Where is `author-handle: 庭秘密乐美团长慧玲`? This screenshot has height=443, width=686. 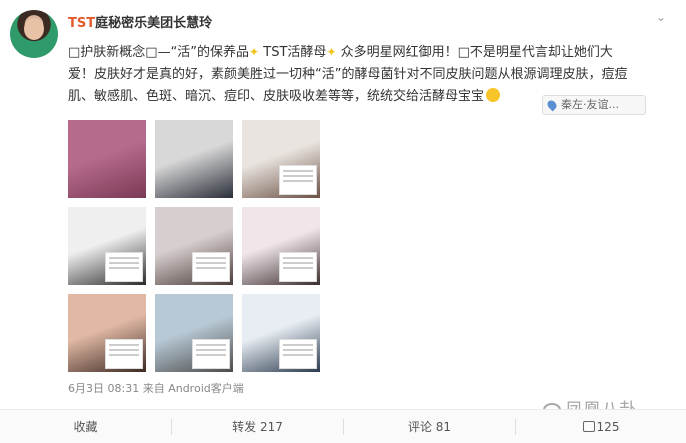 author-handle: 庭秘密乐美团长慧玲 is located at coordinates (154, 23).